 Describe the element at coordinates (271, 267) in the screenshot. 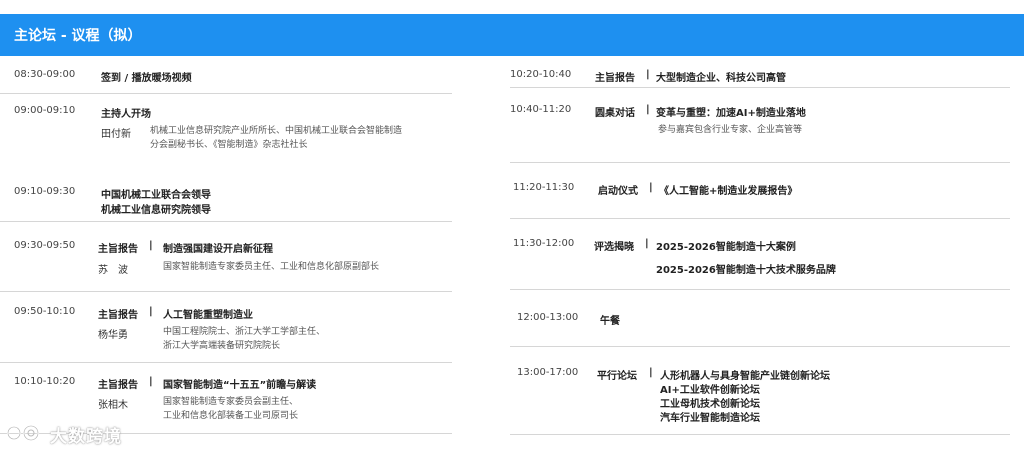

I see `speaker-desc: 国家智能制造专家委员主任、工业和信息化部原副部长` at that location.